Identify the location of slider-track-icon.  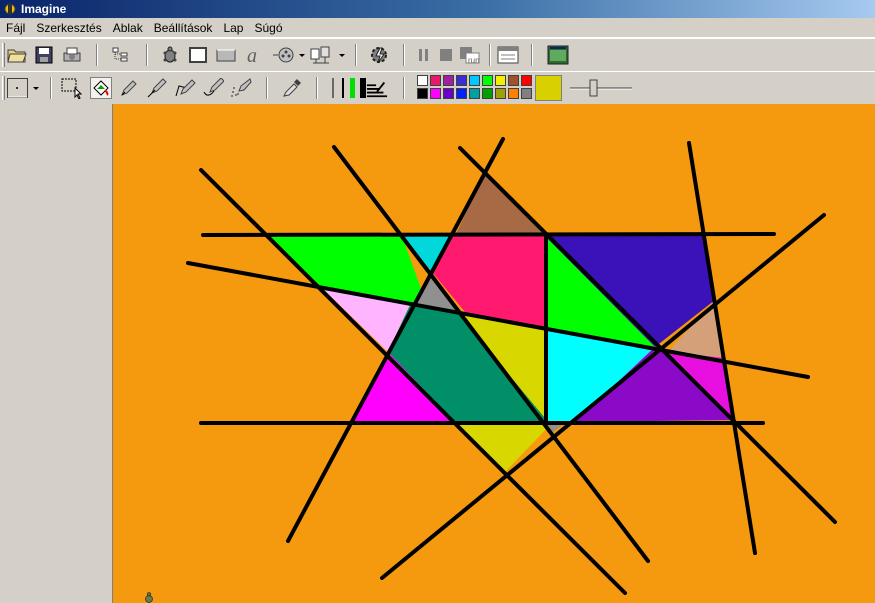
(601, 88).